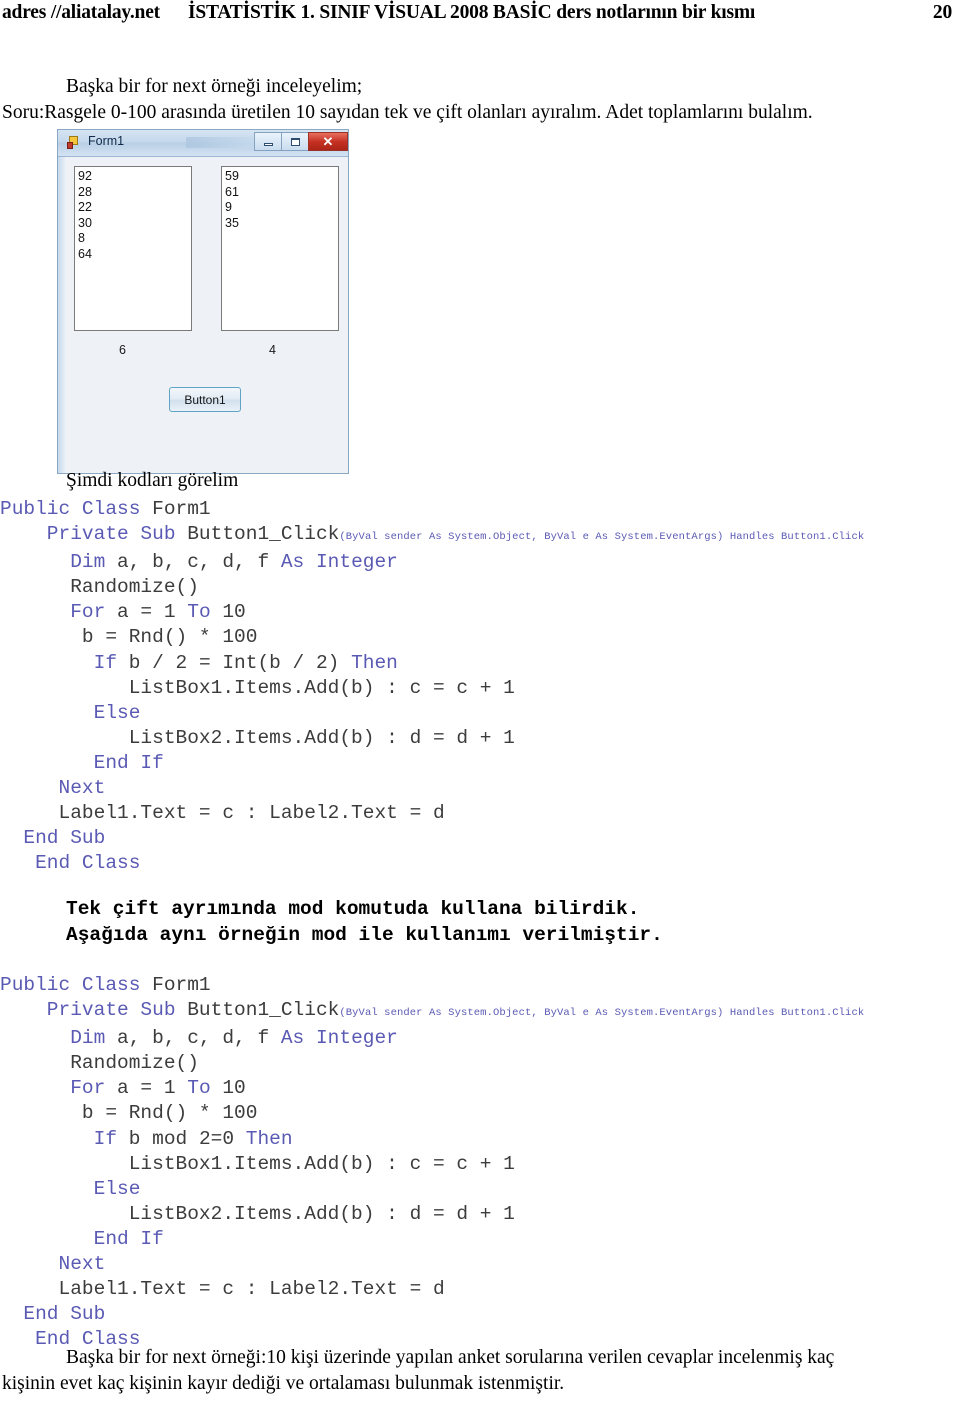  What do you see at coordinates (205, 399) in the screenshot?
I see `button1: Button1` at bounding box center [205, 399].